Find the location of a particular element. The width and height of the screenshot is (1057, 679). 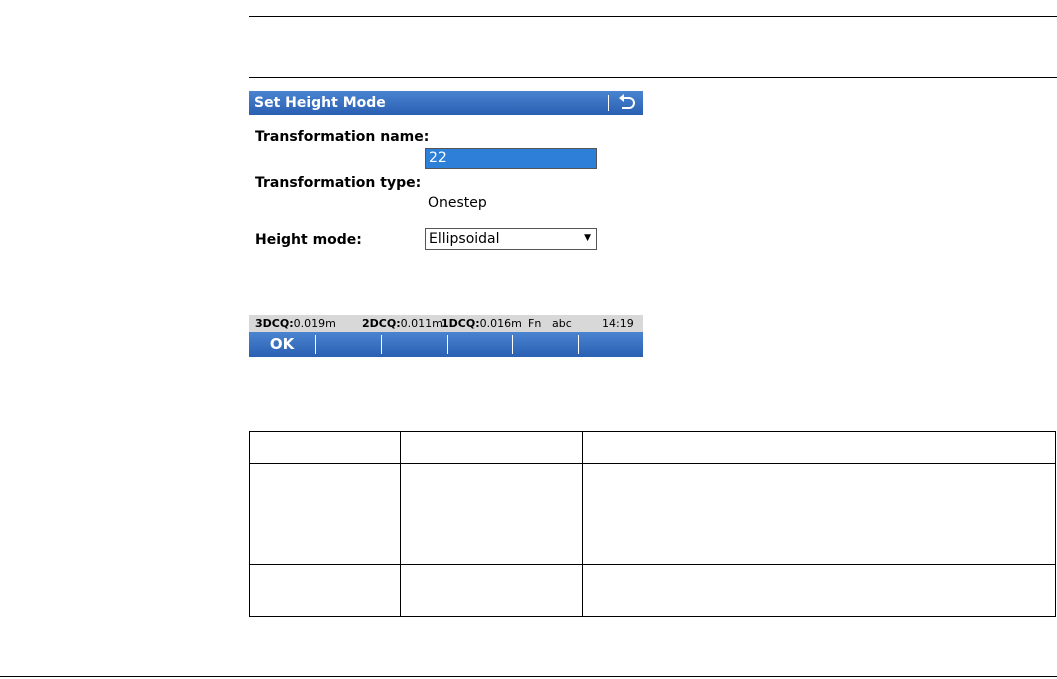

height-mode-select: Ellipsoidal ▼ is located at coordinates (511, 239).